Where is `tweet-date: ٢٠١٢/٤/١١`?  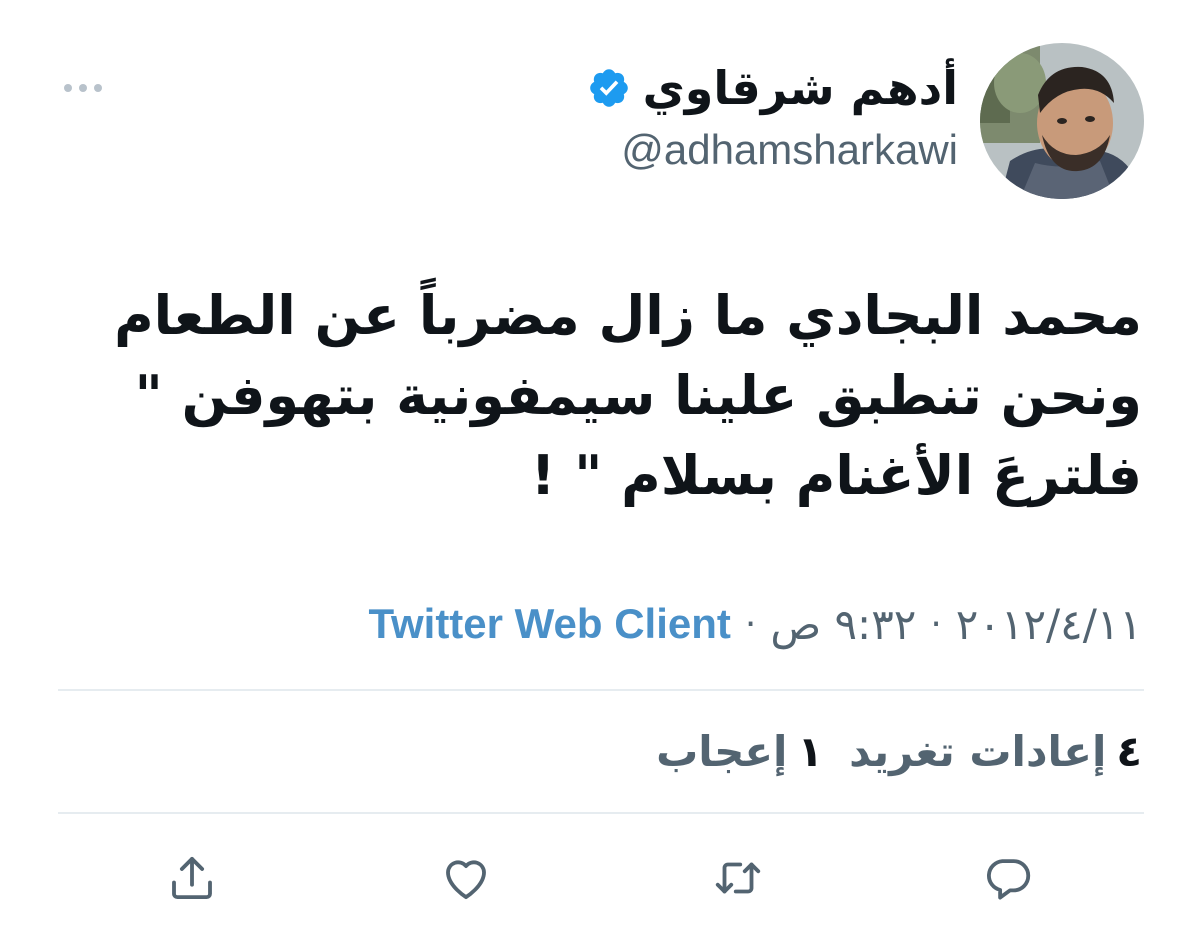
tweet-date: ٢٠١٢/٤/١١ is located at coordinates (1049, 624).